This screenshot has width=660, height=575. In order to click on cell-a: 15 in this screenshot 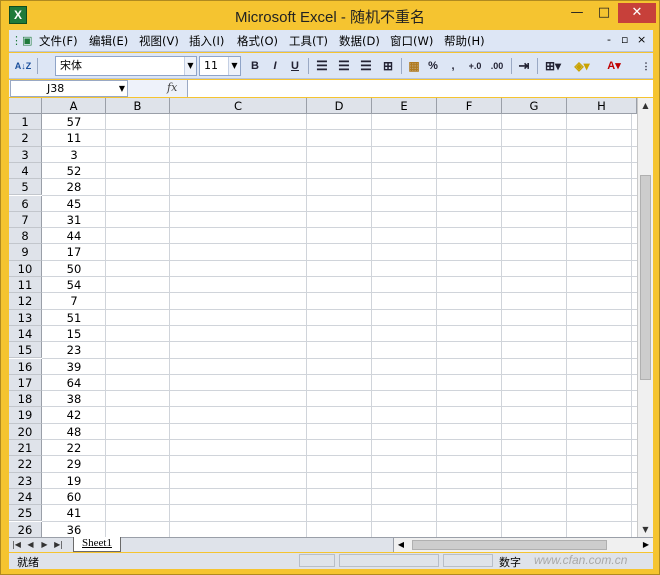, I will do `click(74, 334)`.